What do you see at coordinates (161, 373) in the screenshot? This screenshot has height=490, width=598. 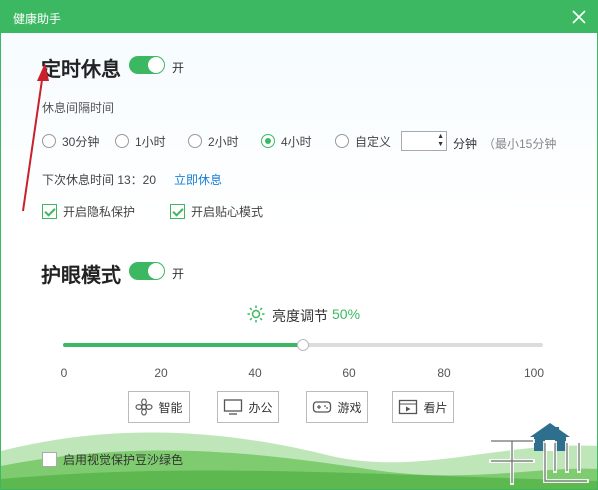 I see `slider-tick: 20` at bounding box center [161, 373].